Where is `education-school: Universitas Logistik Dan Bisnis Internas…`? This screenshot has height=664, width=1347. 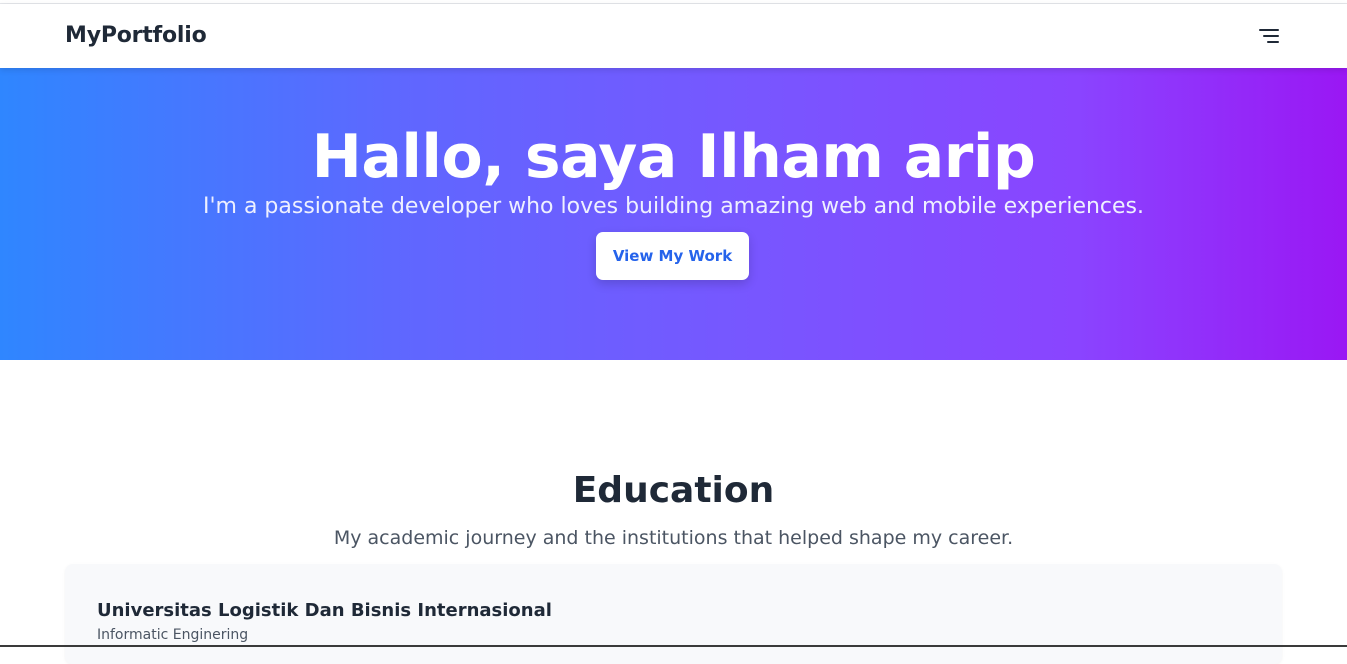 education-school: Universitas Logistik Dan Bisnis Internas… is located at coordinates (324, 610).